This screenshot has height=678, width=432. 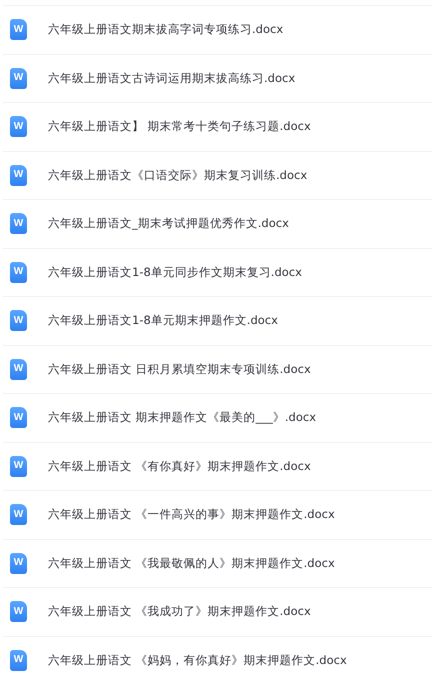 I want to click on file-row: W 六年级上册语文 《我最敬佩的人》期末押题作文.docx, so click(x=217, y=562).